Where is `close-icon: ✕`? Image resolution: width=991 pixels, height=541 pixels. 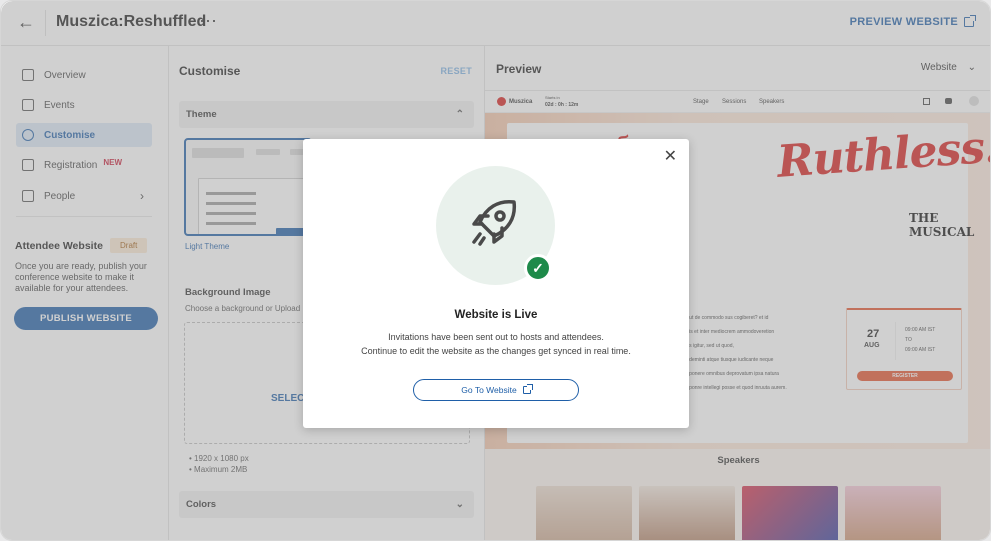
close-icon: ✕ is located at coordinates (670, 157).